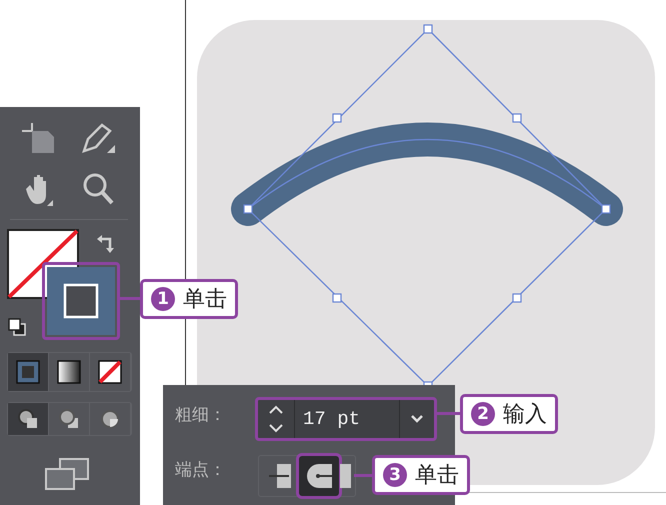 This screenshot has width=666, height=505. Describe the element at coordinates (483, 414) in the screenshot. I see `step-number: 2` at that location.